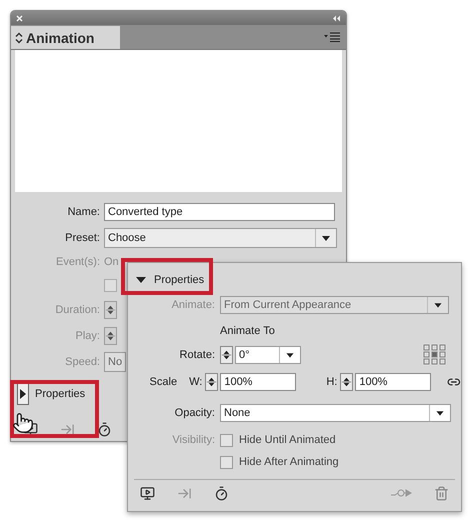  What do you see at coordinates (268, 355) in the screenshot?
I see `dropdown: 0°` at bounding box center [268, 355].